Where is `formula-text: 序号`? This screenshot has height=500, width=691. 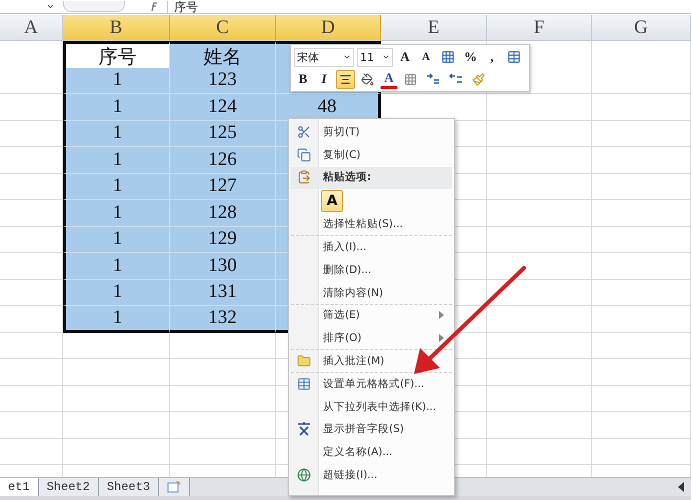 formula-text: 序号 is located at coordinates (182, 6).